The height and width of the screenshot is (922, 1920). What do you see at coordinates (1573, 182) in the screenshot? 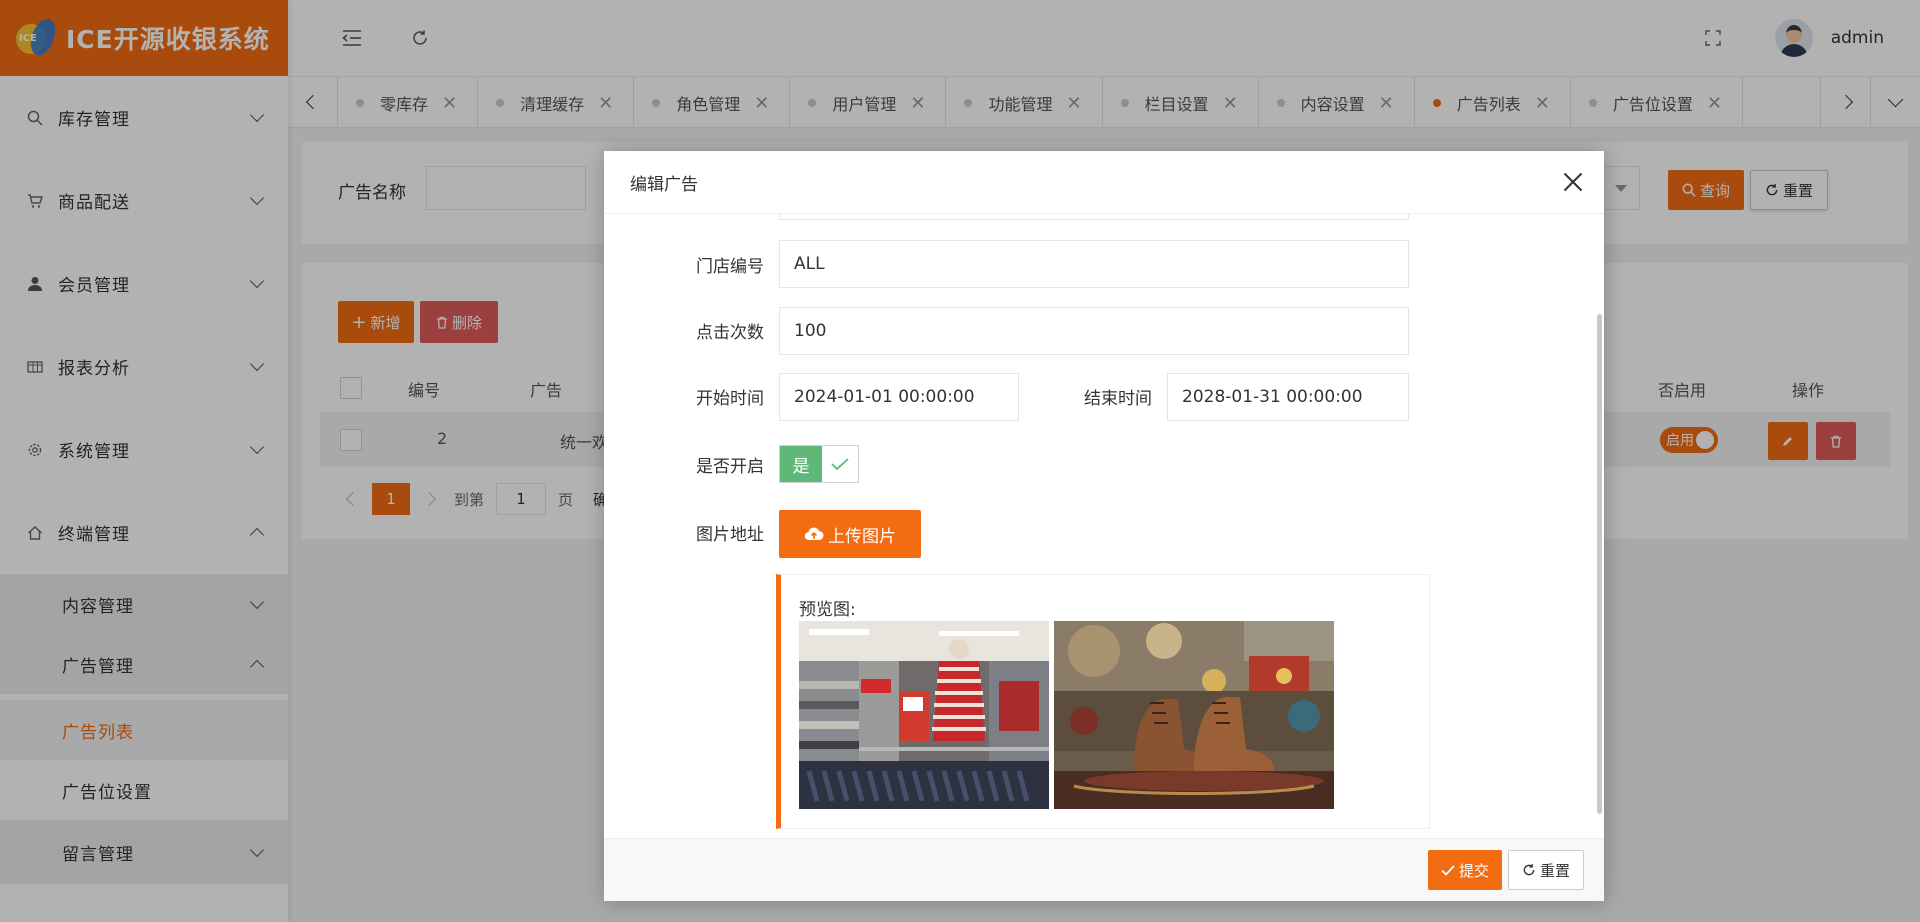
I see `close-icon` at bounding box center [1573, 182].